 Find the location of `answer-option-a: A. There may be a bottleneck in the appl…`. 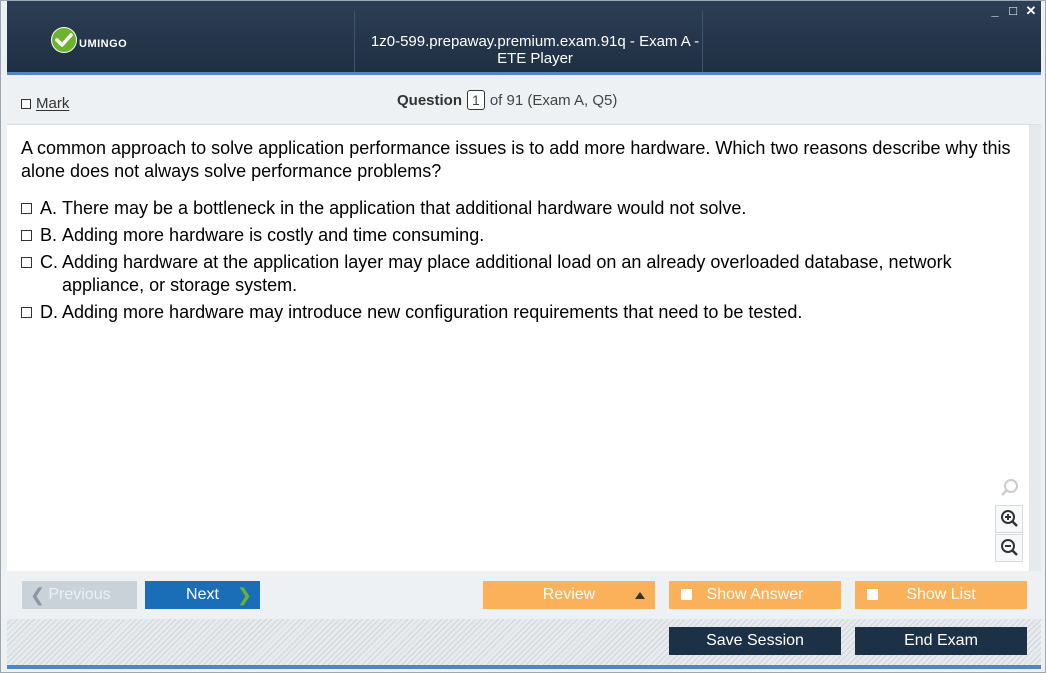

answer-option-a: A. There may be a bottleneck in the appl… is located at coordinates (516, 208).